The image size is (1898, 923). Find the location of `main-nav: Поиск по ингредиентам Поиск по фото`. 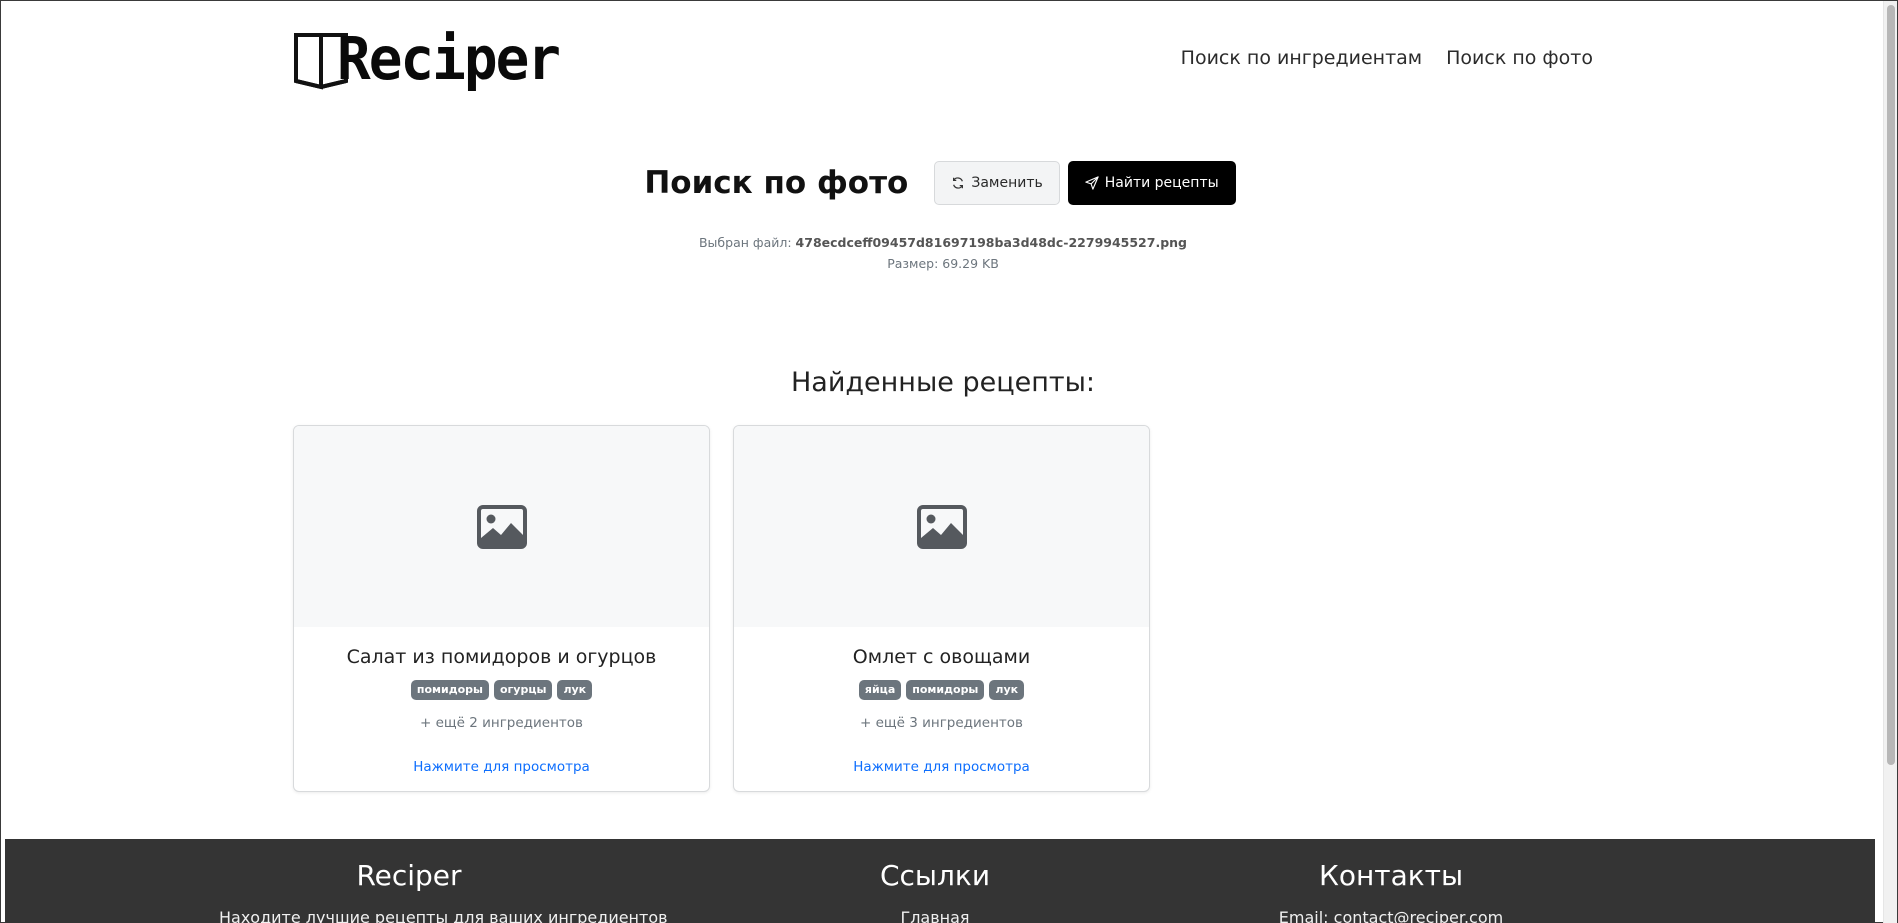

main-nav: Поиск по ингредиентам Поиск по фото is located at coordinates (1387, 58).